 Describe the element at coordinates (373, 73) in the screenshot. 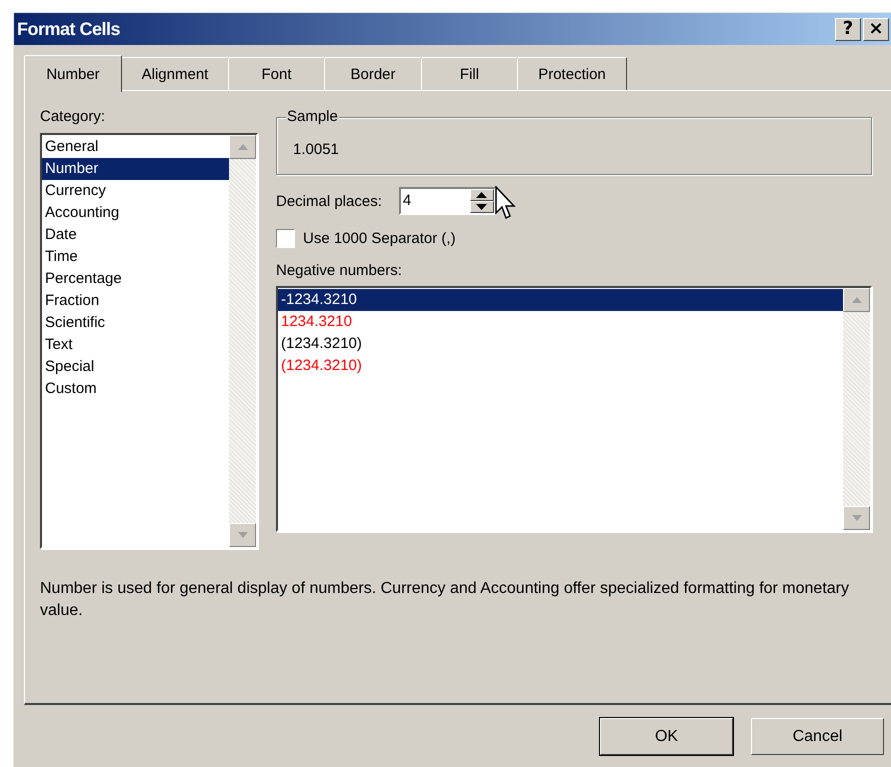

I see `tab: Border` at that location.